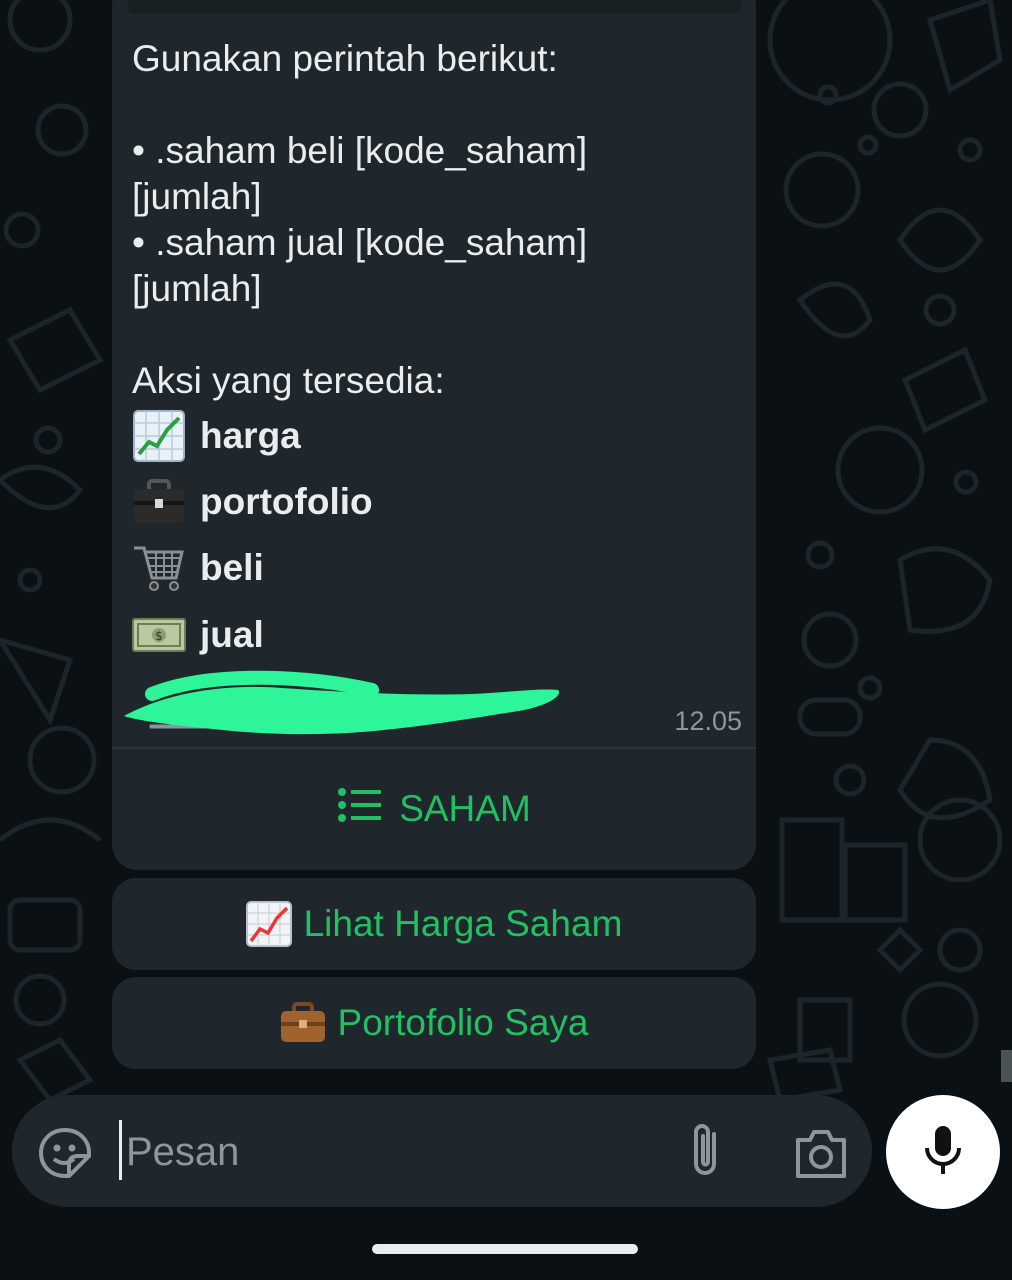 The height and width of the screenshot is (1280, 1012). What do you see at coordinates (1006, 1066) in the screenshot?
I see `scroll-handle` at bounding box center [1006, 1066].